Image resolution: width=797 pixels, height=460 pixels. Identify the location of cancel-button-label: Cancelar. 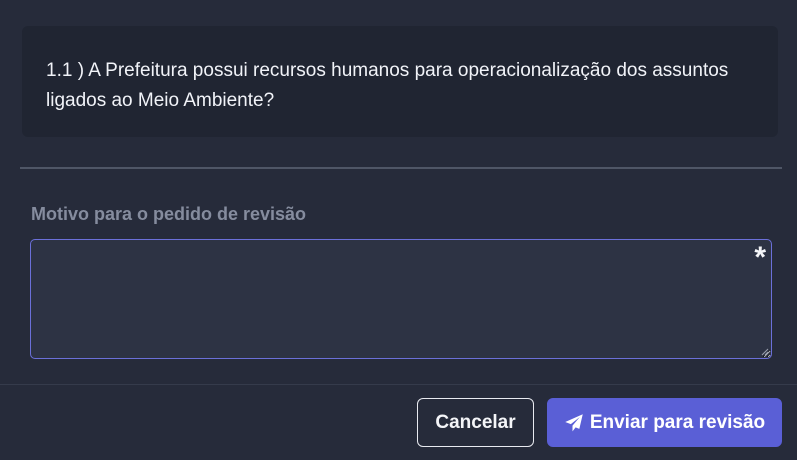
(475, 422).